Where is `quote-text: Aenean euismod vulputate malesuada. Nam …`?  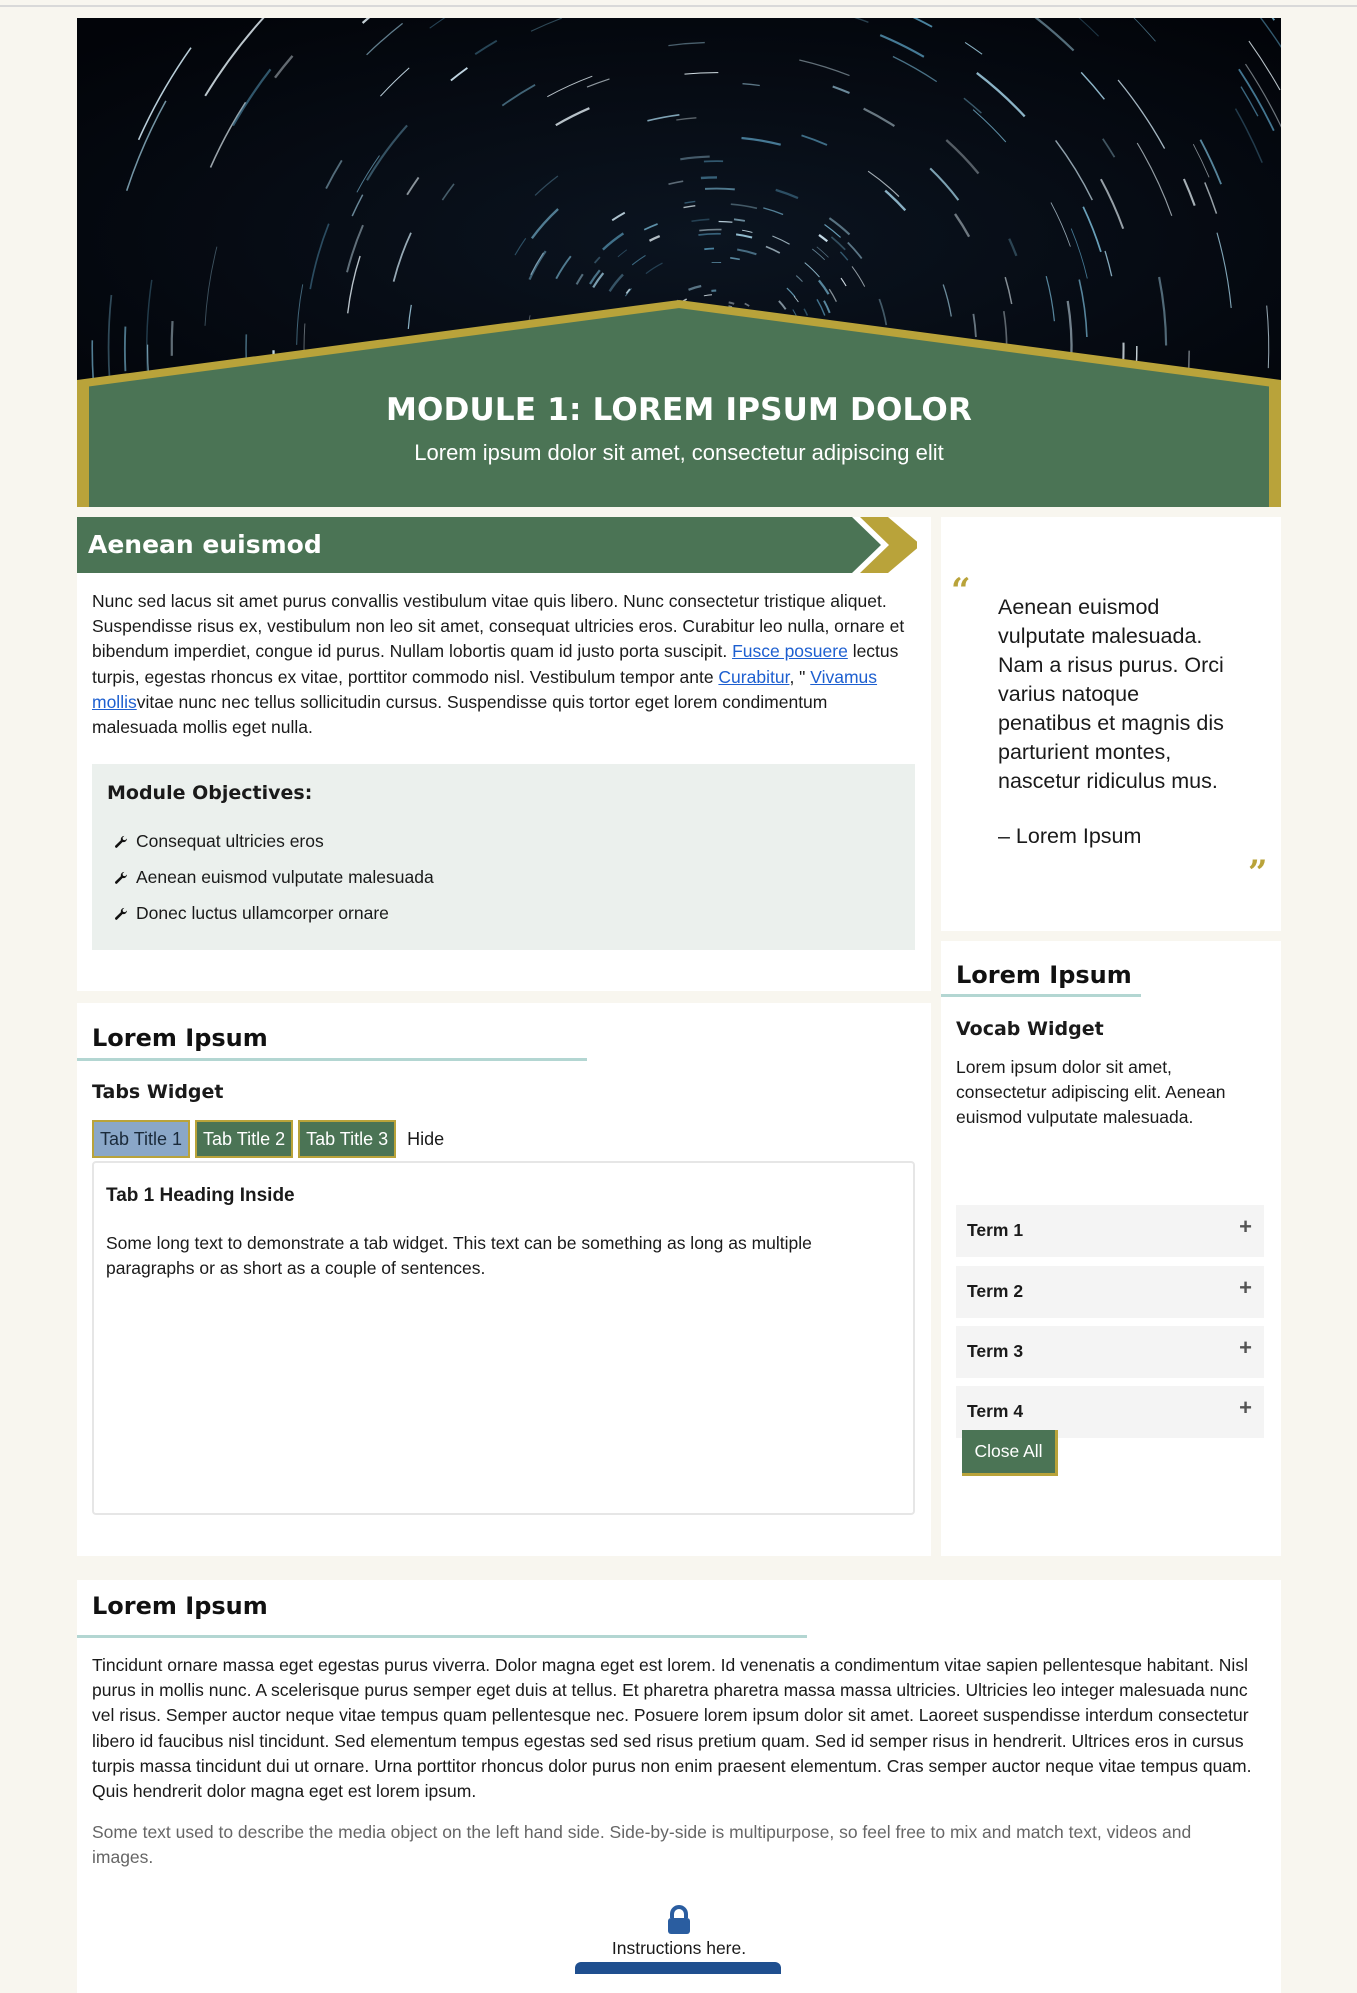
quote-text: Aenean euismod vulputate malesuada. Nam … is located at coordinates (1111, 694).